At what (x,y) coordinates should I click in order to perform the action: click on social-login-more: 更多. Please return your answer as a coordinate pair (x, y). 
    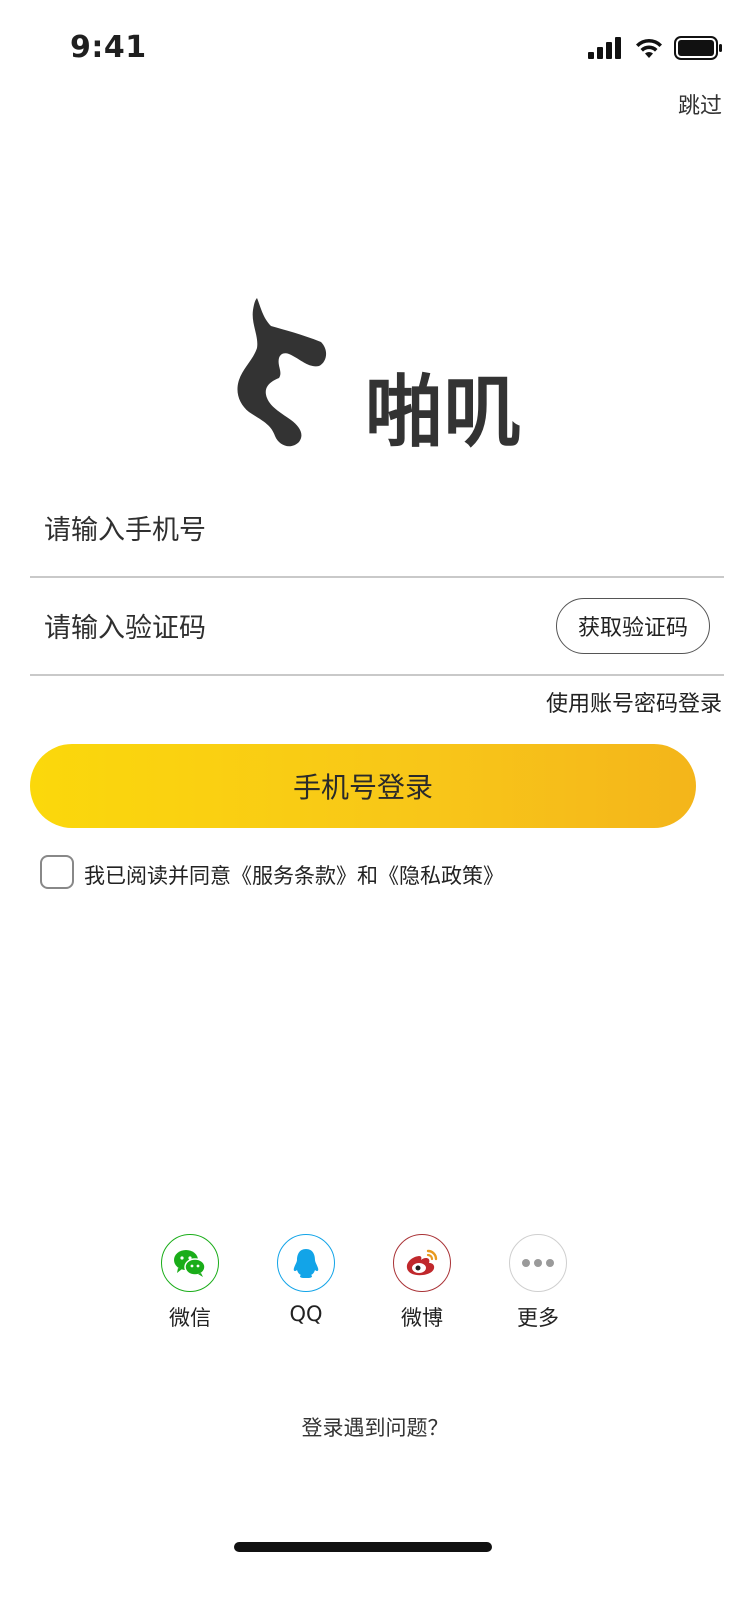
    Looking at the image, I should click on (538, 1283).